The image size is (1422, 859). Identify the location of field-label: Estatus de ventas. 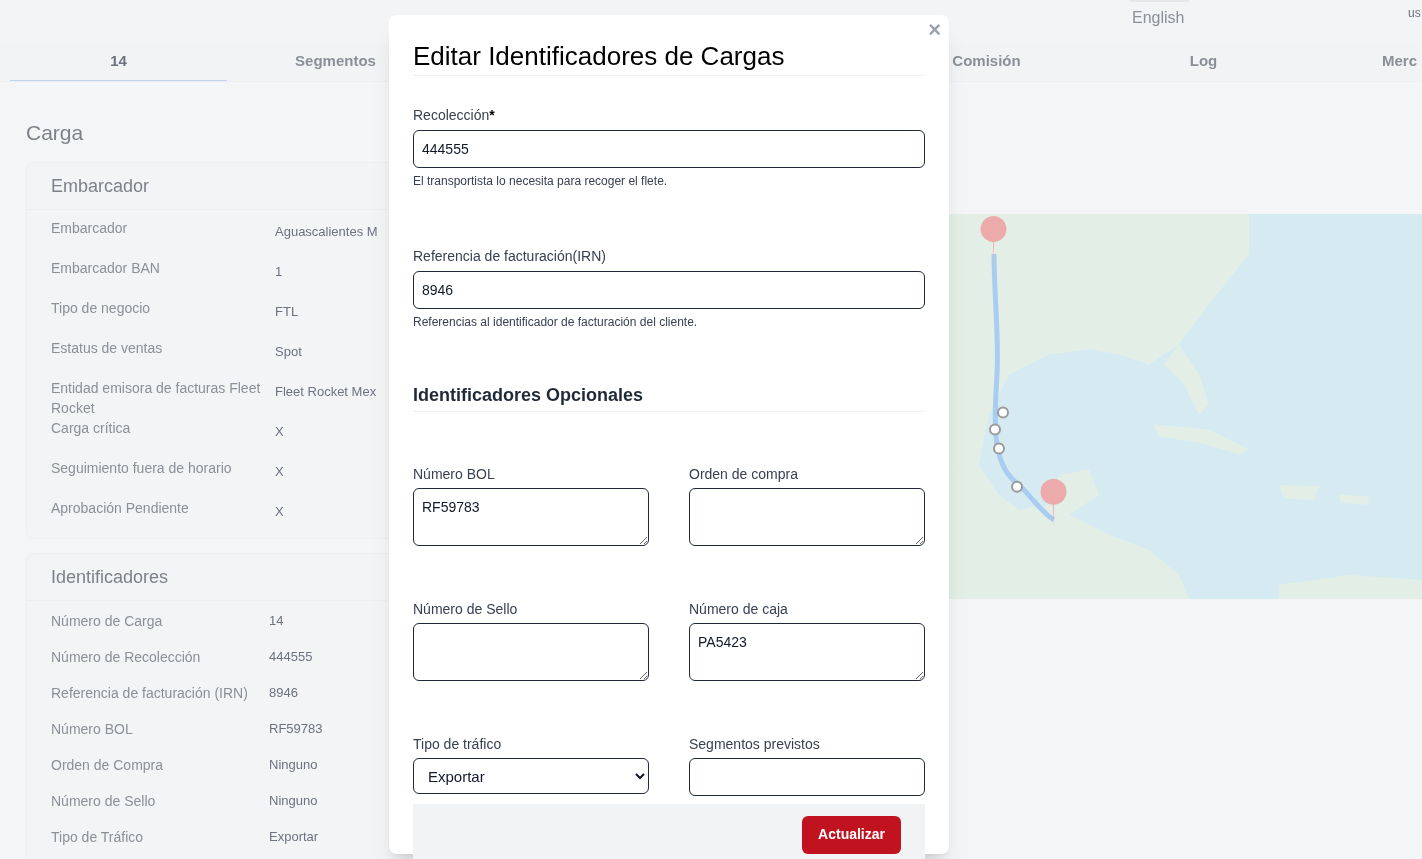
(107, 348).